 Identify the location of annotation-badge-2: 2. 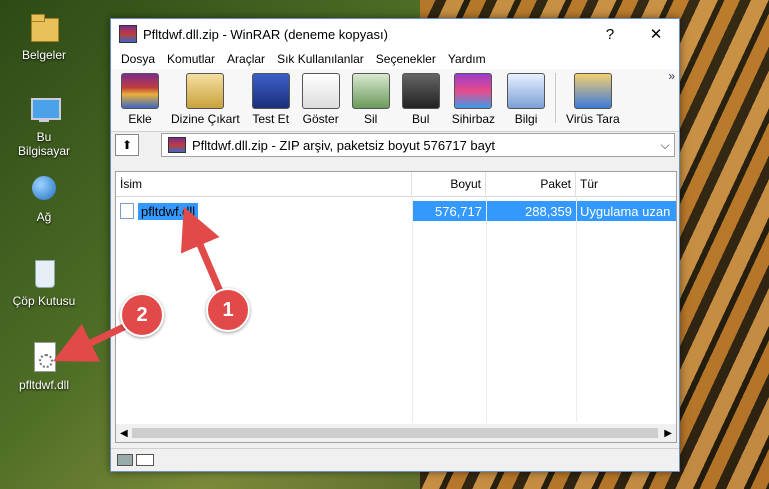
(142, 315).